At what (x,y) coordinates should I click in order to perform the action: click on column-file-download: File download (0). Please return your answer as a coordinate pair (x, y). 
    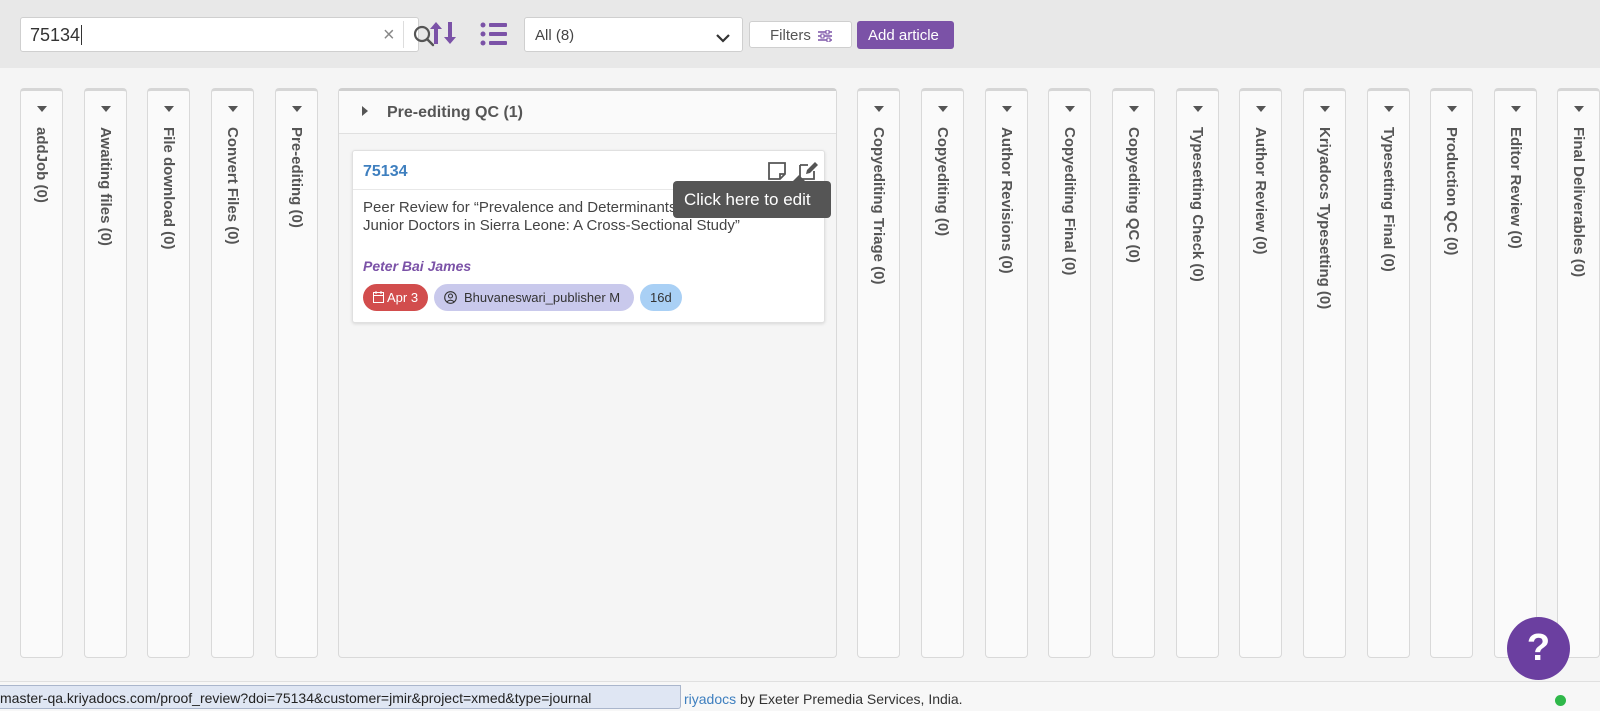
    Looking at the image, I should click on (168, 373).